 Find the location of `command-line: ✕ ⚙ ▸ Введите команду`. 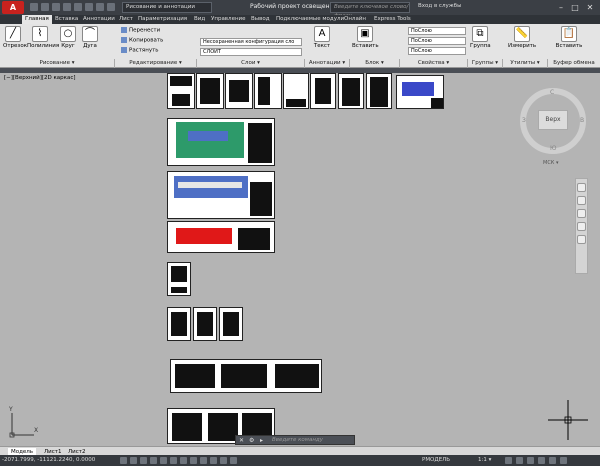

command-line: ✕ ⚙ ▸ Введите команду is located at coordinates (295, 440).